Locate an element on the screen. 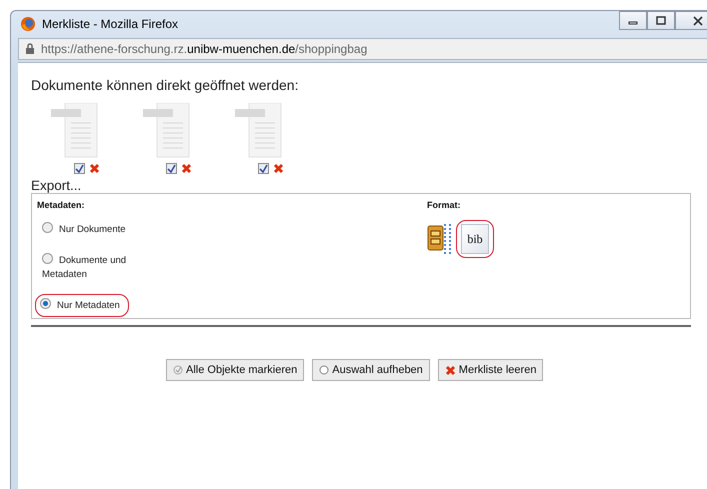 This screenshot has width=707, height=489. firefox-icon is located at coordinates (28, 24).